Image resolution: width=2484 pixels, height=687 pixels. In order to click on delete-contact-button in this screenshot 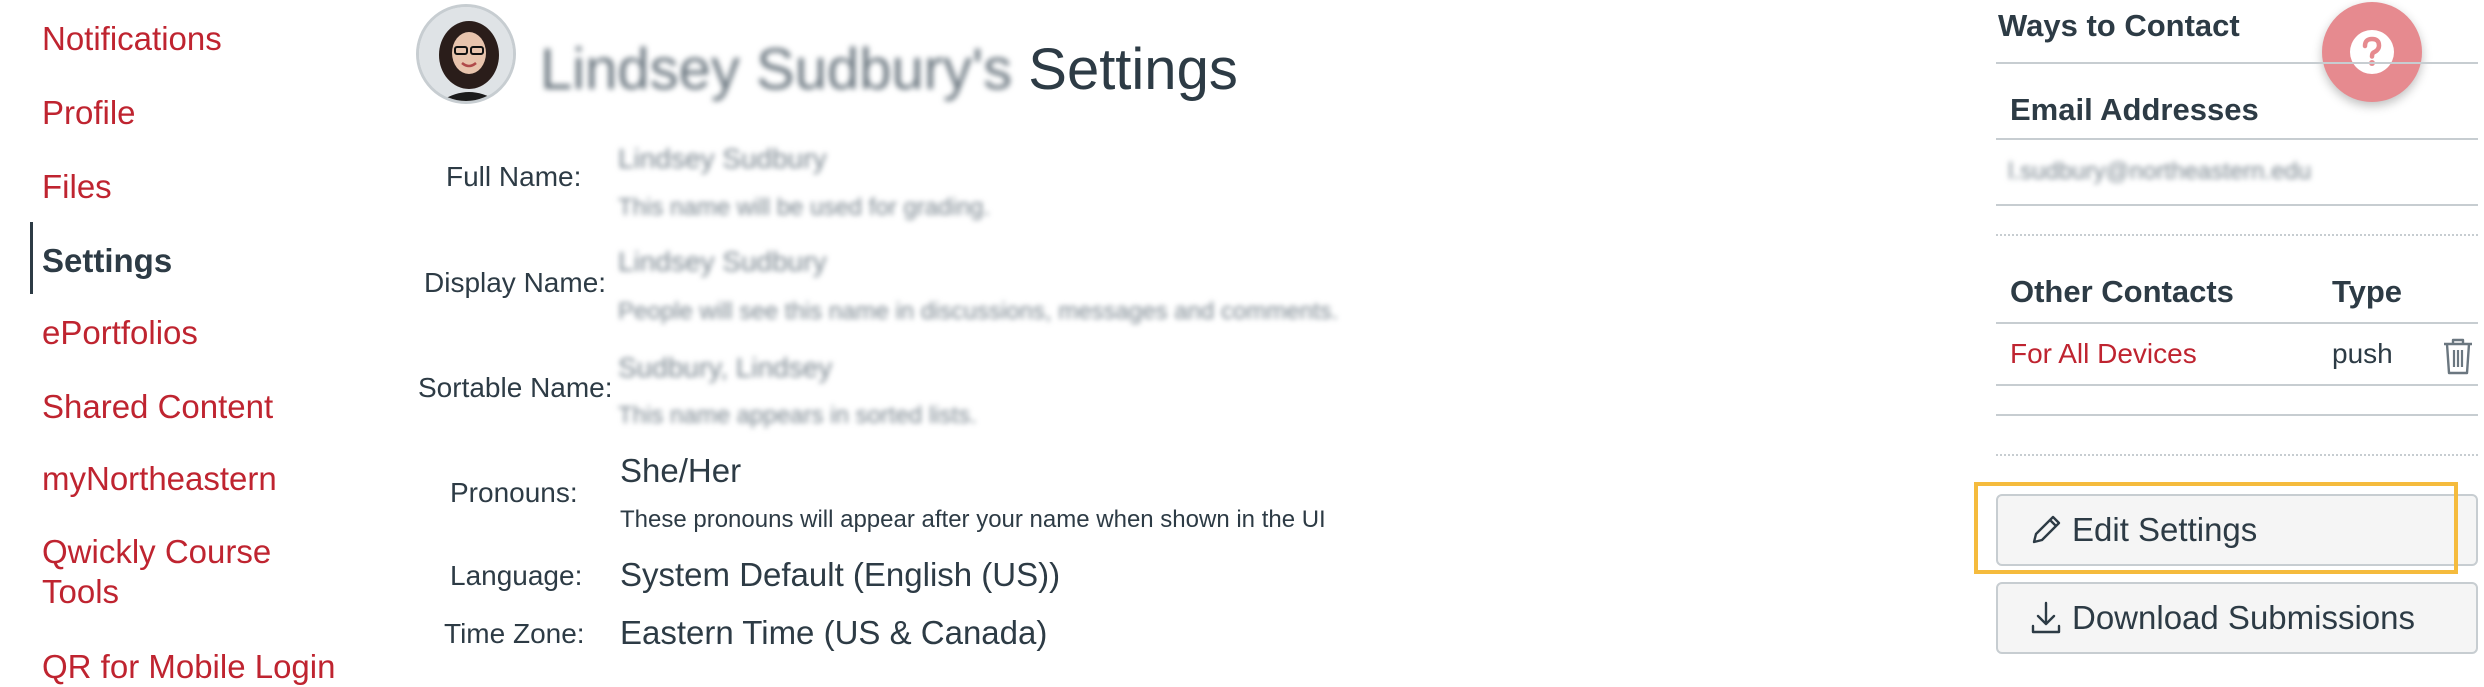, I will do `click(2458, 356)`.